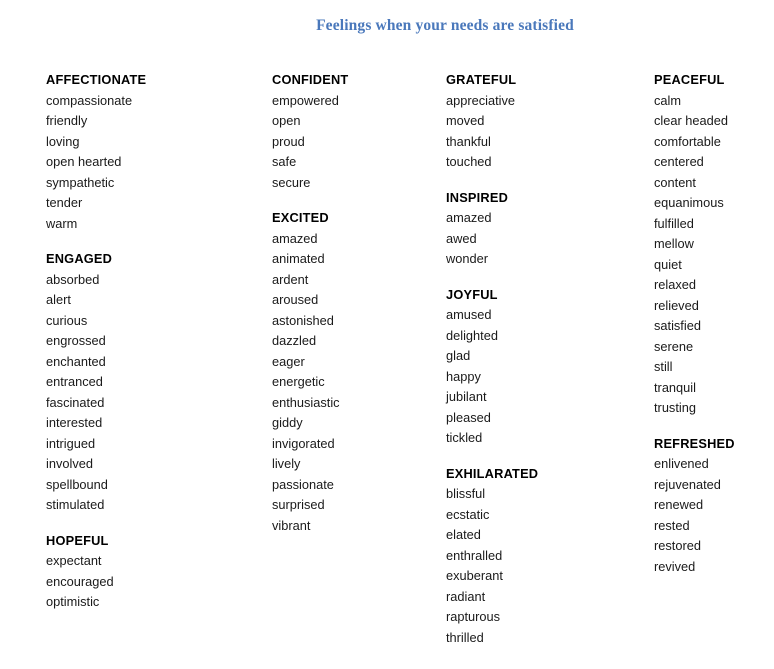 This screenshot has height=669, width=774. What do you see at coordinates (689, 79) in the screenshot?
I see `group-heading: PEACEFUL` at bounding box center [689, 79].